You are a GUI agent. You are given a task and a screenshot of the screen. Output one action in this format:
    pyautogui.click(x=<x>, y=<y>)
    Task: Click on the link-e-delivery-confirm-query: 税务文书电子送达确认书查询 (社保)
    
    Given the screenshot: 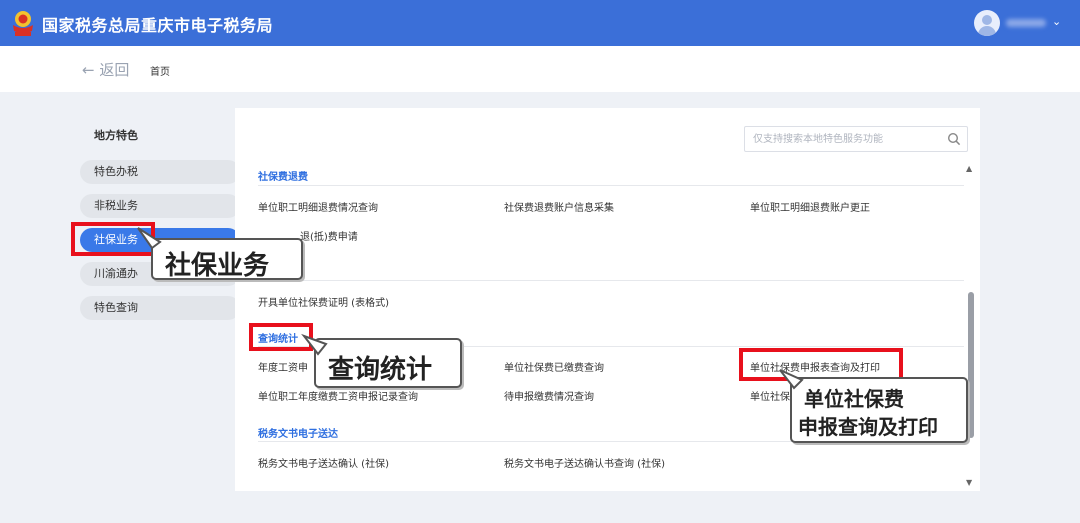 What is the action you would take?
    pyautogui.click(x=584, y=462)
    